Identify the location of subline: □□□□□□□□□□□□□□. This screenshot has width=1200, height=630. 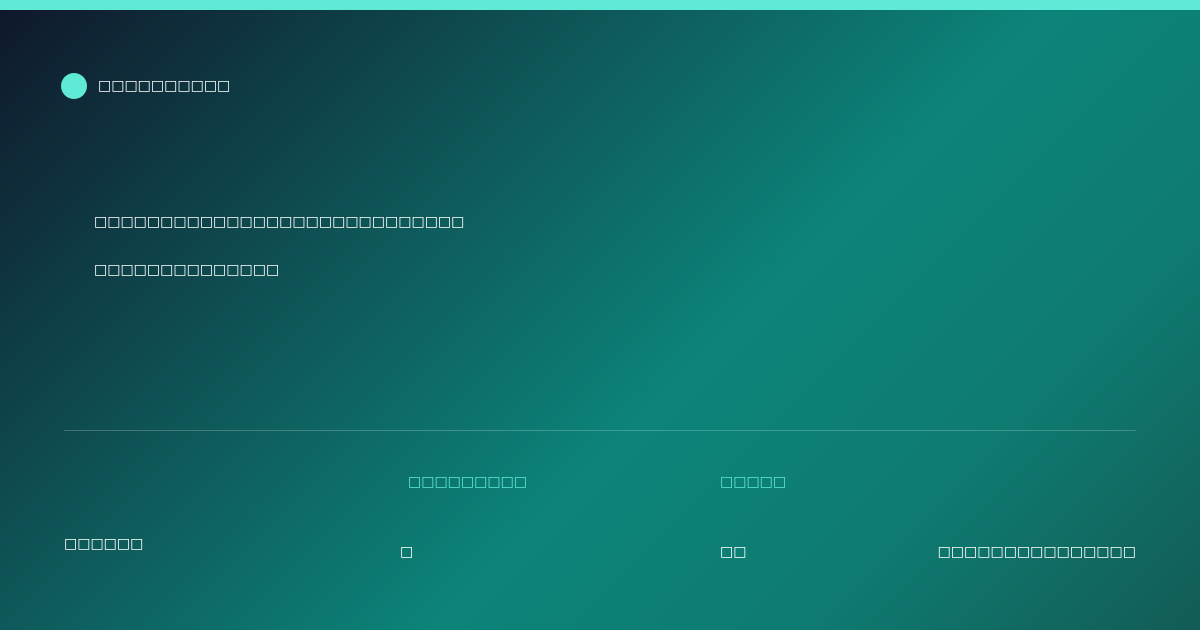
(187, 270).